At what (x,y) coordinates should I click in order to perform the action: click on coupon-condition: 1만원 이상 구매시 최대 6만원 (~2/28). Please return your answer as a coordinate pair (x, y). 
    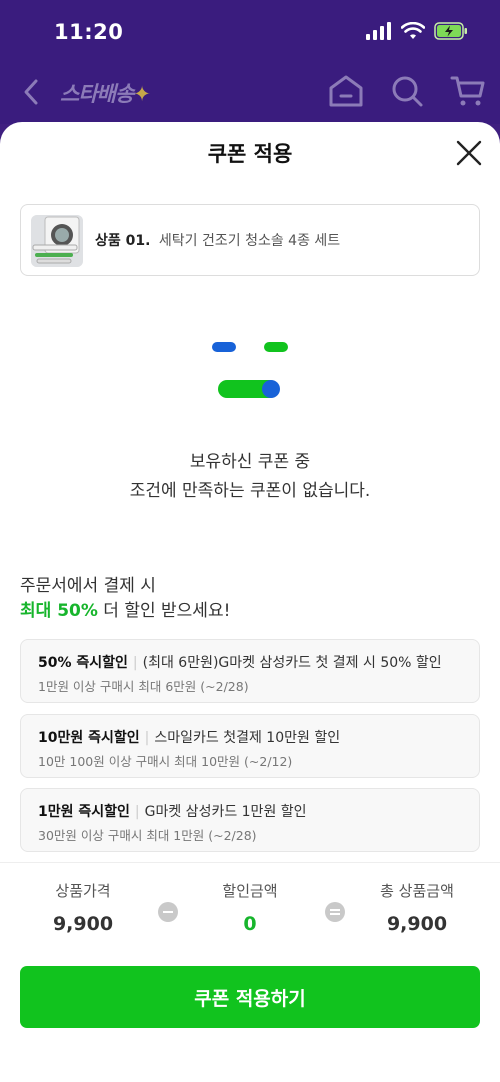
    Looking at the image, I should click on (143, 686).